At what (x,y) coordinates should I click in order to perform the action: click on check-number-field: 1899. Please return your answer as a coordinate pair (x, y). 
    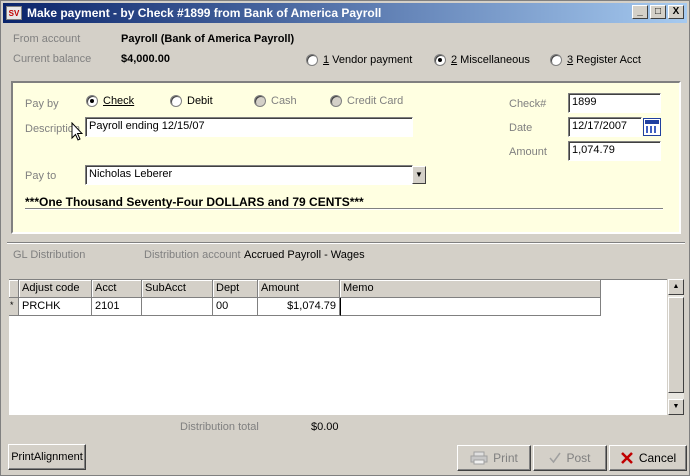
    Looking at the image, I should click on (614, 103).